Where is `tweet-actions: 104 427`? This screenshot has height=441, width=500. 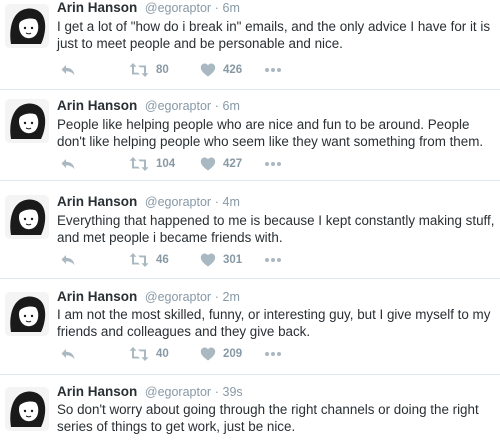 tweet-actions: 104 427 is located at coordinates (277, 164).